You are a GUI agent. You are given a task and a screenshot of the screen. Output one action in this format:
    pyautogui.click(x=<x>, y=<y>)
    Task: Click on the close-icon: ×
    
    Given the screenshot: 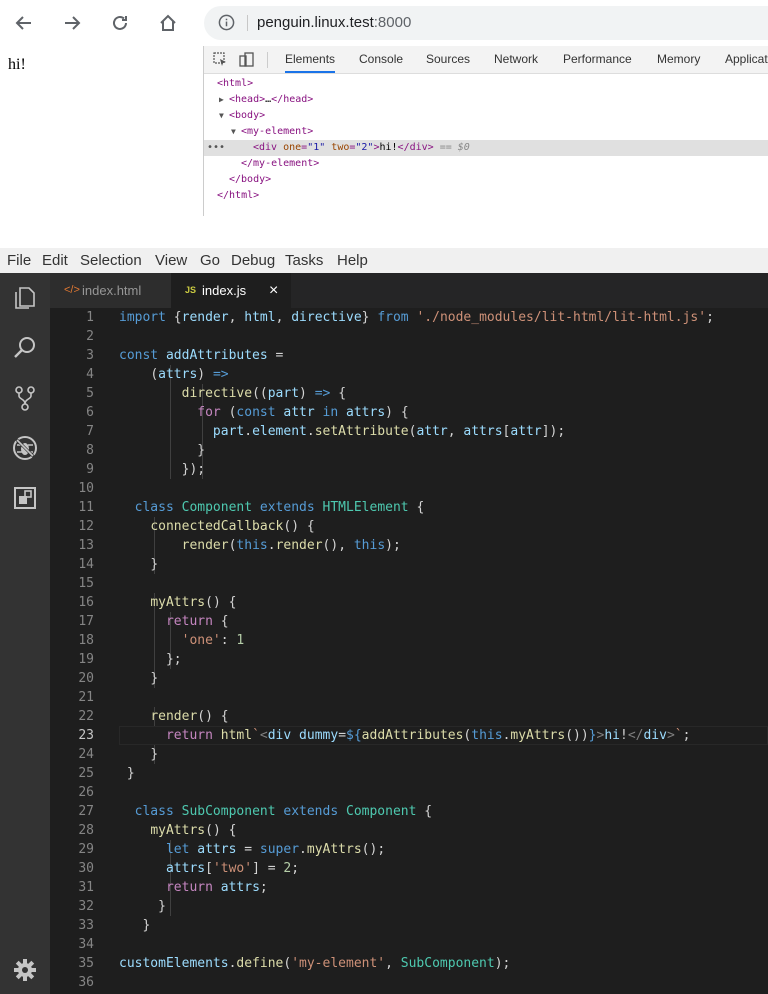 What is the action you would take?
    pyautogui.click(x=273, y=290)
    